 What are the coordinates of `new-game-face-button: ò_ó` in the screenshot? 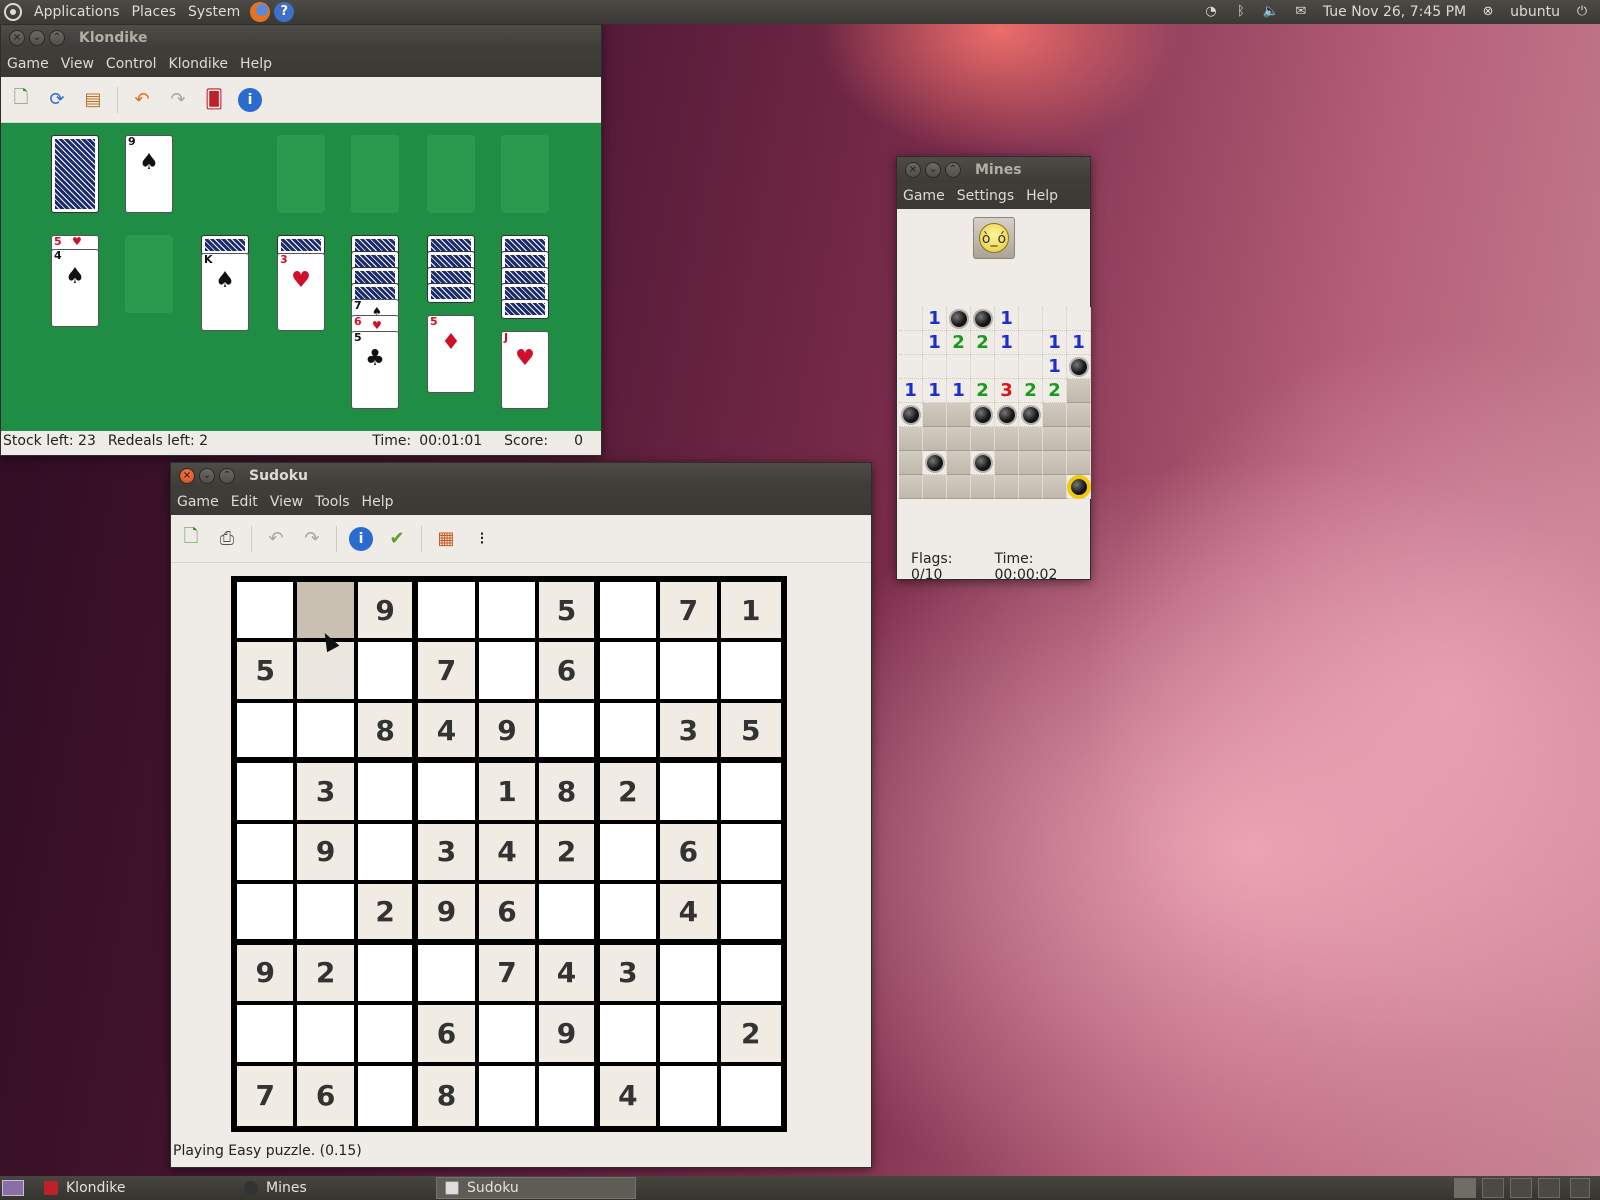 It's located at (994, 238).